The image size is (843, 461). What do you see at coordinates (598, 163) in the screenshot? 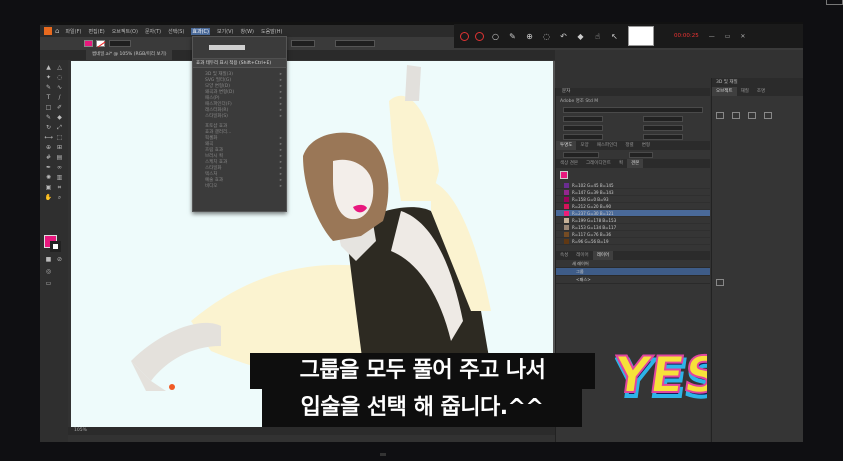
I see `tab-gradient: 그레이디언트` at bounding box center [598, 163].